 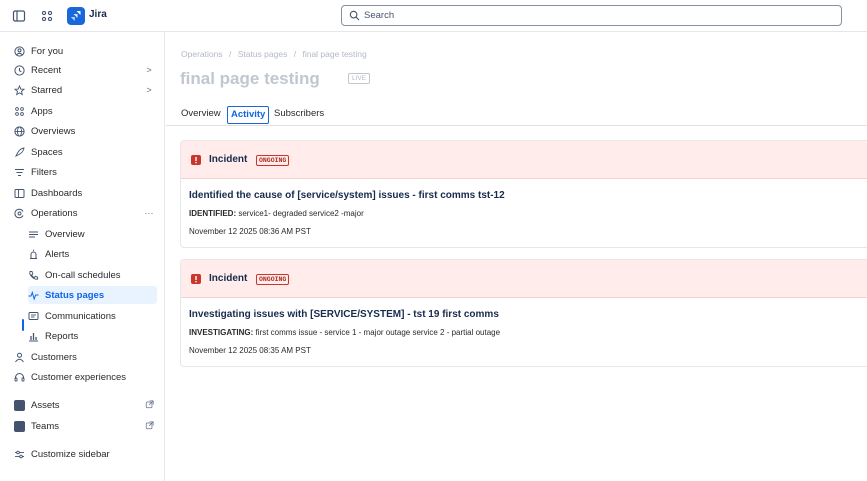 What do you see at coordinates (92, 336) in the screenshot?
I see `sidebar-item-reports: Reports` at bounding box center [92, 336].